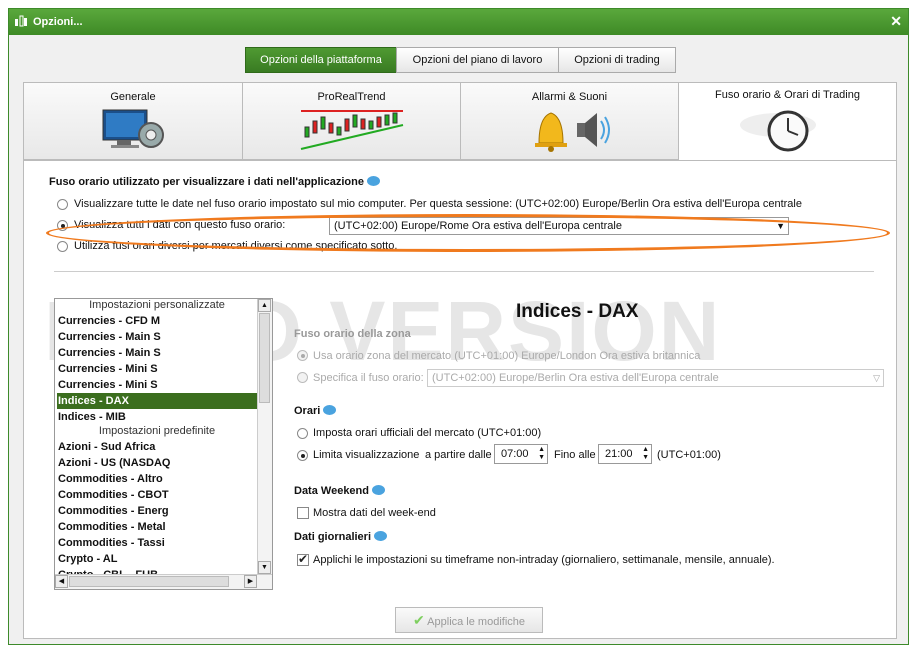 The width and height of the screenshot is (917, 653). Describe the element at coordinates (302, 377) in the screenshot. I see `radio-specify-zone` at that location.